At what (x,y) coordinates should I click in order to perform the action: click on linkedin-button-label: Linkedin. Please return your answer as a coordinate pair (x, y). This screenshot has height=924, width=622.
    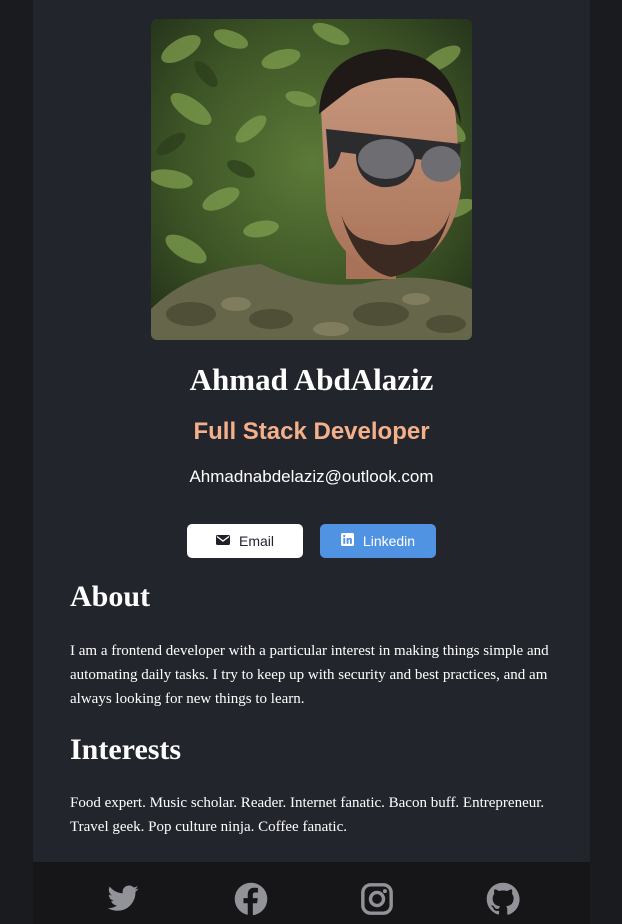
    Looking at the image, I should click on (389, 541).